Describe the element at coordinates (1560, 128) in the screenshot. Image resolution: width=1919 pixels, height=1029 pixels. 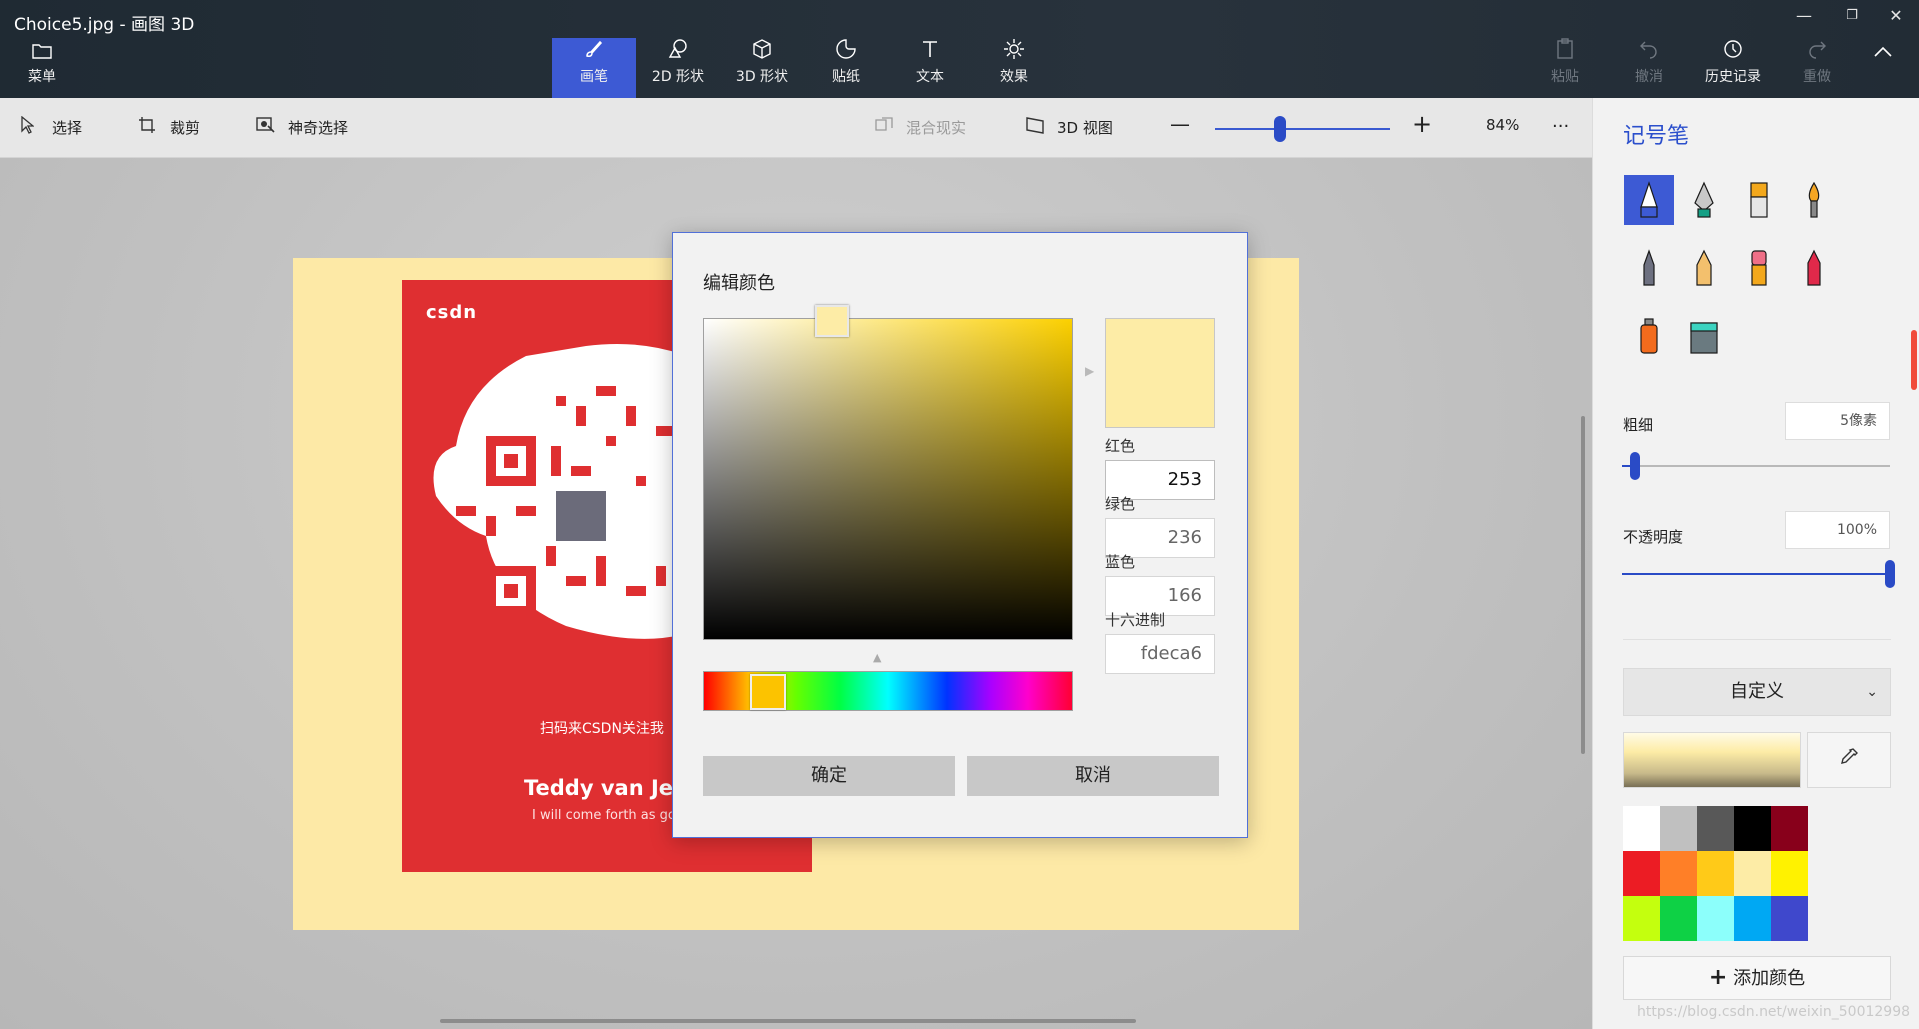
I see `more-options-button: ···` at that location.